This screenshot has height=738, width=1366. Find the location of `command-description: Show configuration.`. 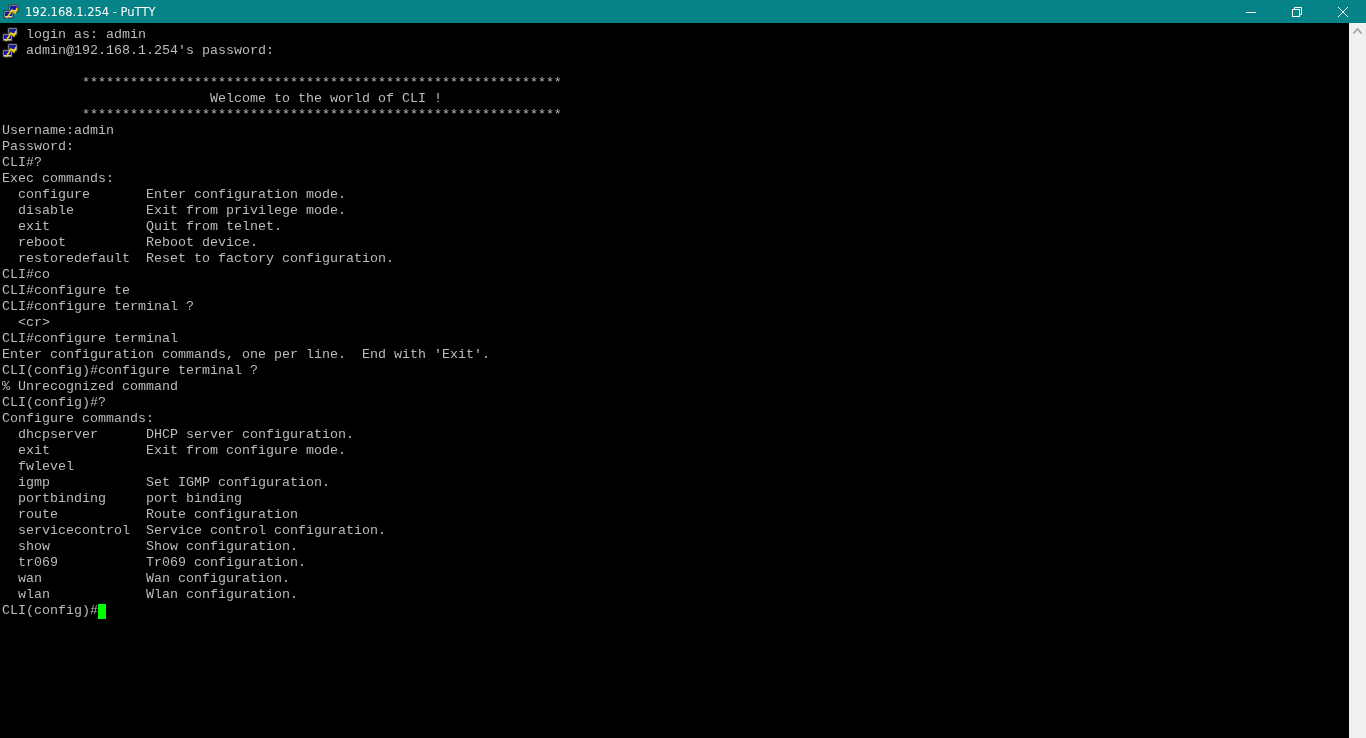

command-description: Show configuration. is located at coordinates (222, 547).